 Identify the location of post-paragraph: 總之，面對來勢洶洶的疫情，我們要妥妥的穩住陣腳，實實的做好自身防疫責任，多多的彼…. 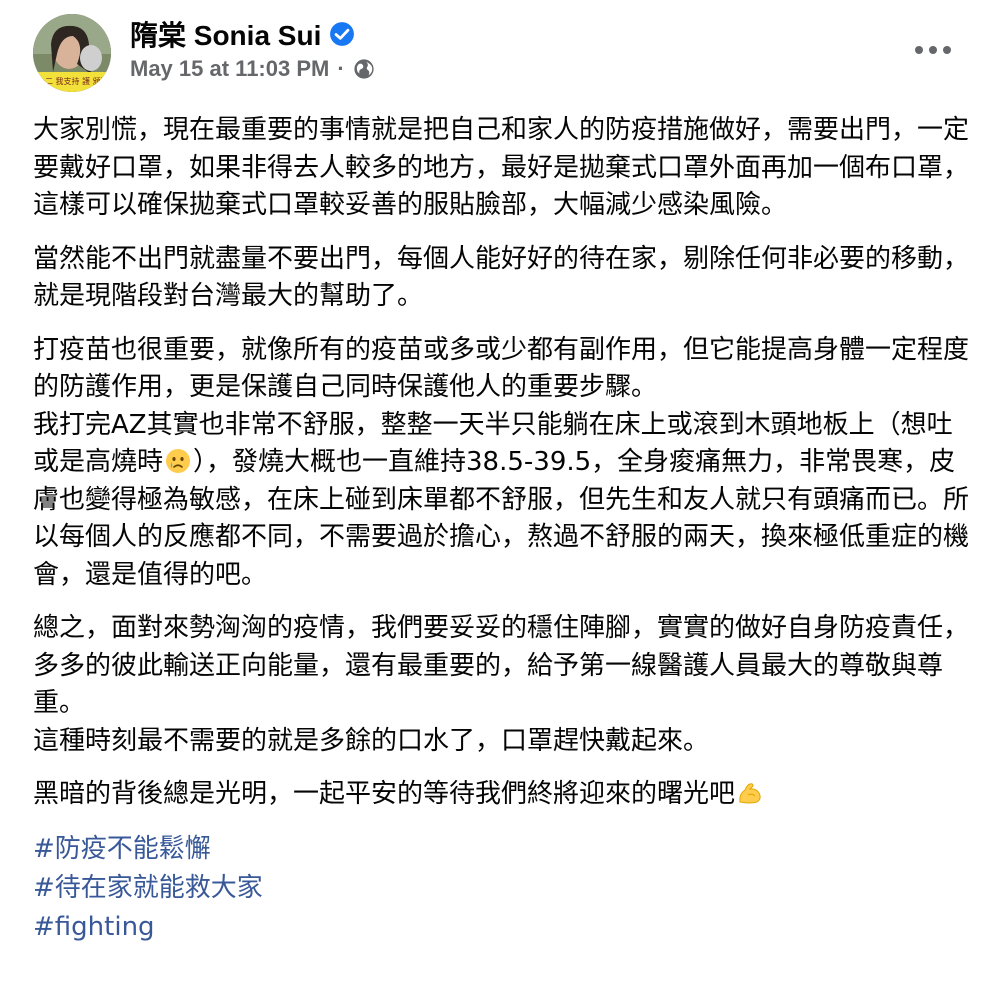
(501, 684).